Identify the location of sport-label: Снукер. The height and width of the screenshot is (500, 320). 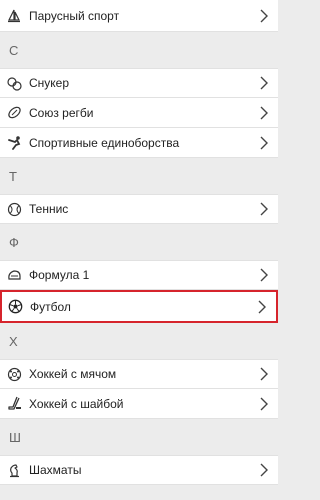
(49, 83).